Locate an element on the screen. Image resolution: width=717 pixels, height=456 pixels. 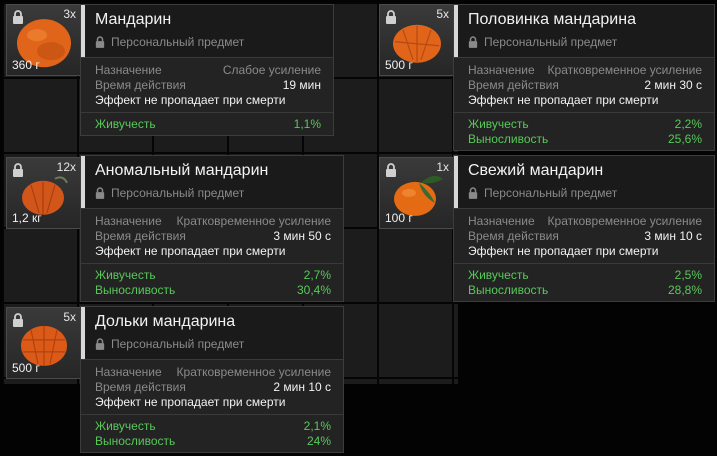
stat-row: Живучесть 2,1% is located at coordinates (213, 426).